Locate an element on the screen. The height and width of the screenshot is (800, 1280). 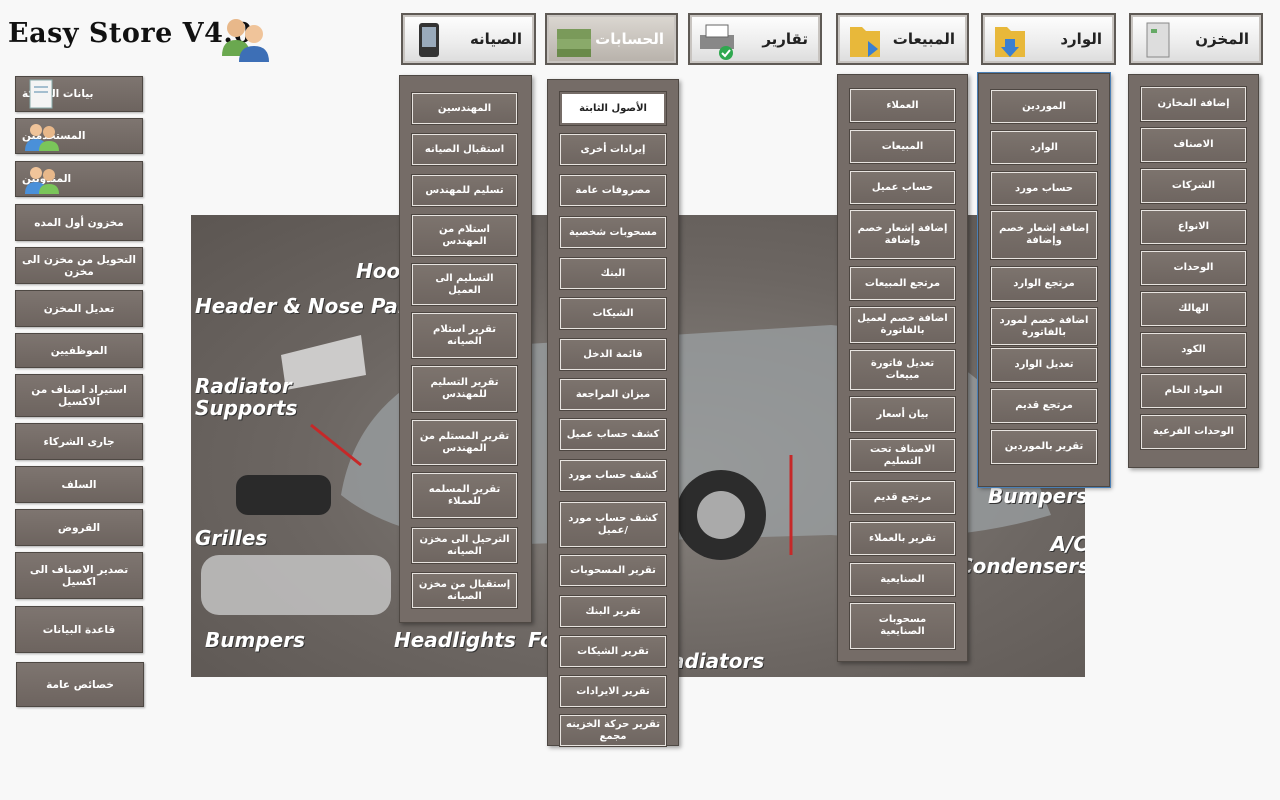
menu-item: المهندسين is located at coordinates (464, 108).